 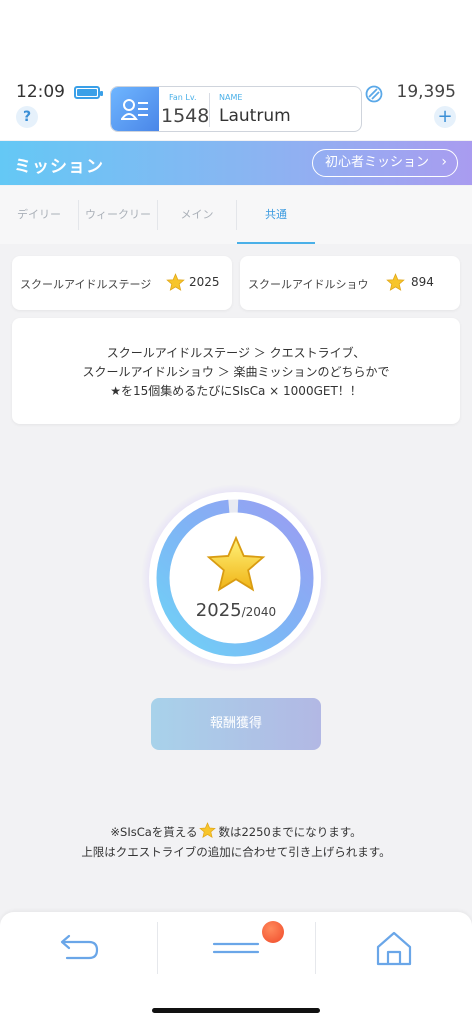 What do you see at coordinates (255, 116) in the screenshot?
I see `player-name: Lautrum` at bounding box center [255, 116].